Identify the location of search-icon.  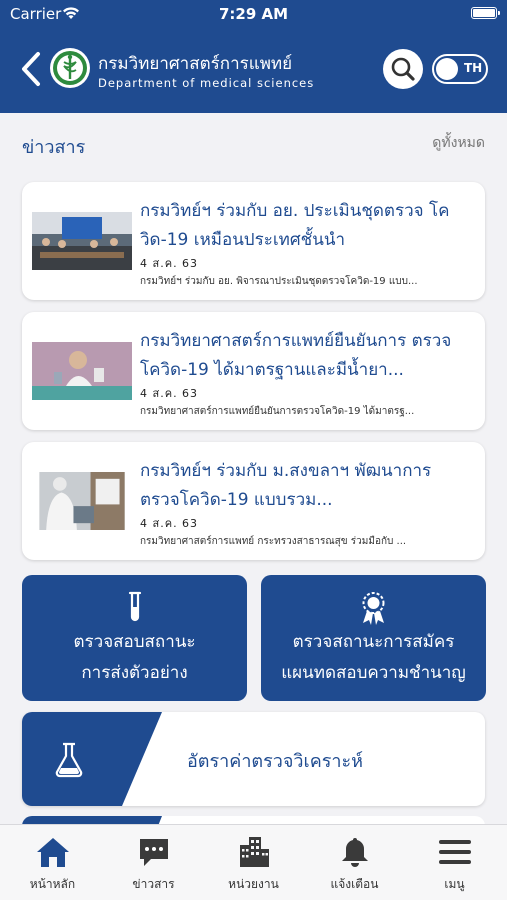
(403, 69).